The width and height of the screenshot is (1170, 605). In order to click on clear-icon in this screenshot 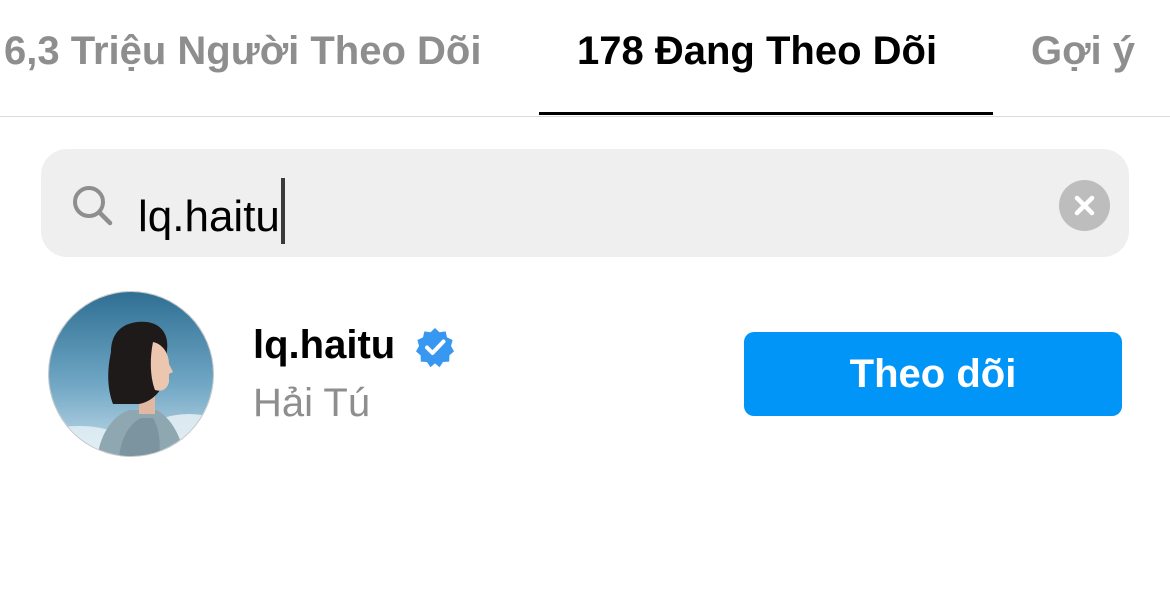, I will do `click(1084, 205)`.